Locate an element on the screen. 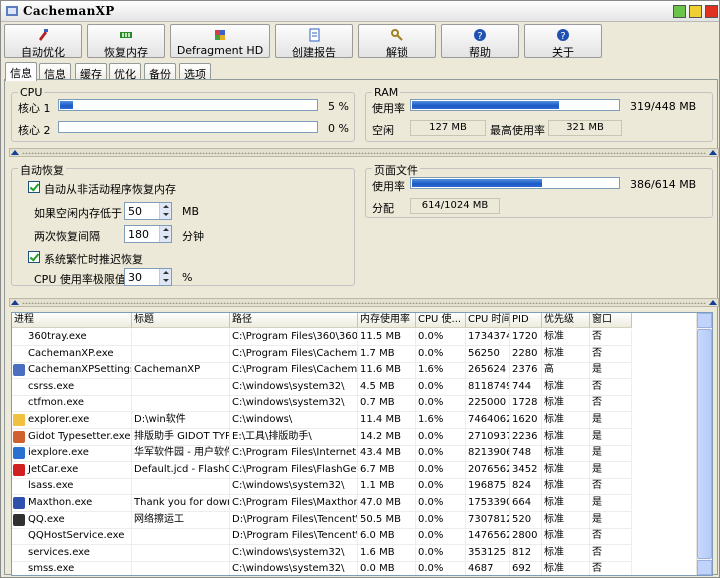 The height and width of the screenshot is (578, 720). help-button: ? 帮助 is located at coordinates (480, 41).